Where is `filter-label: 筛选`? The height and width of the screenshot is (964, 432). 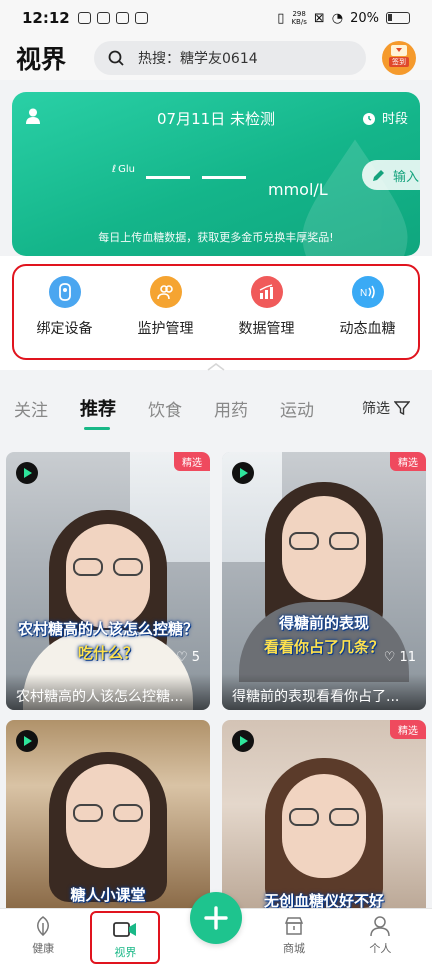 filter-label: 筛选 is located at coordinates (376, 409).